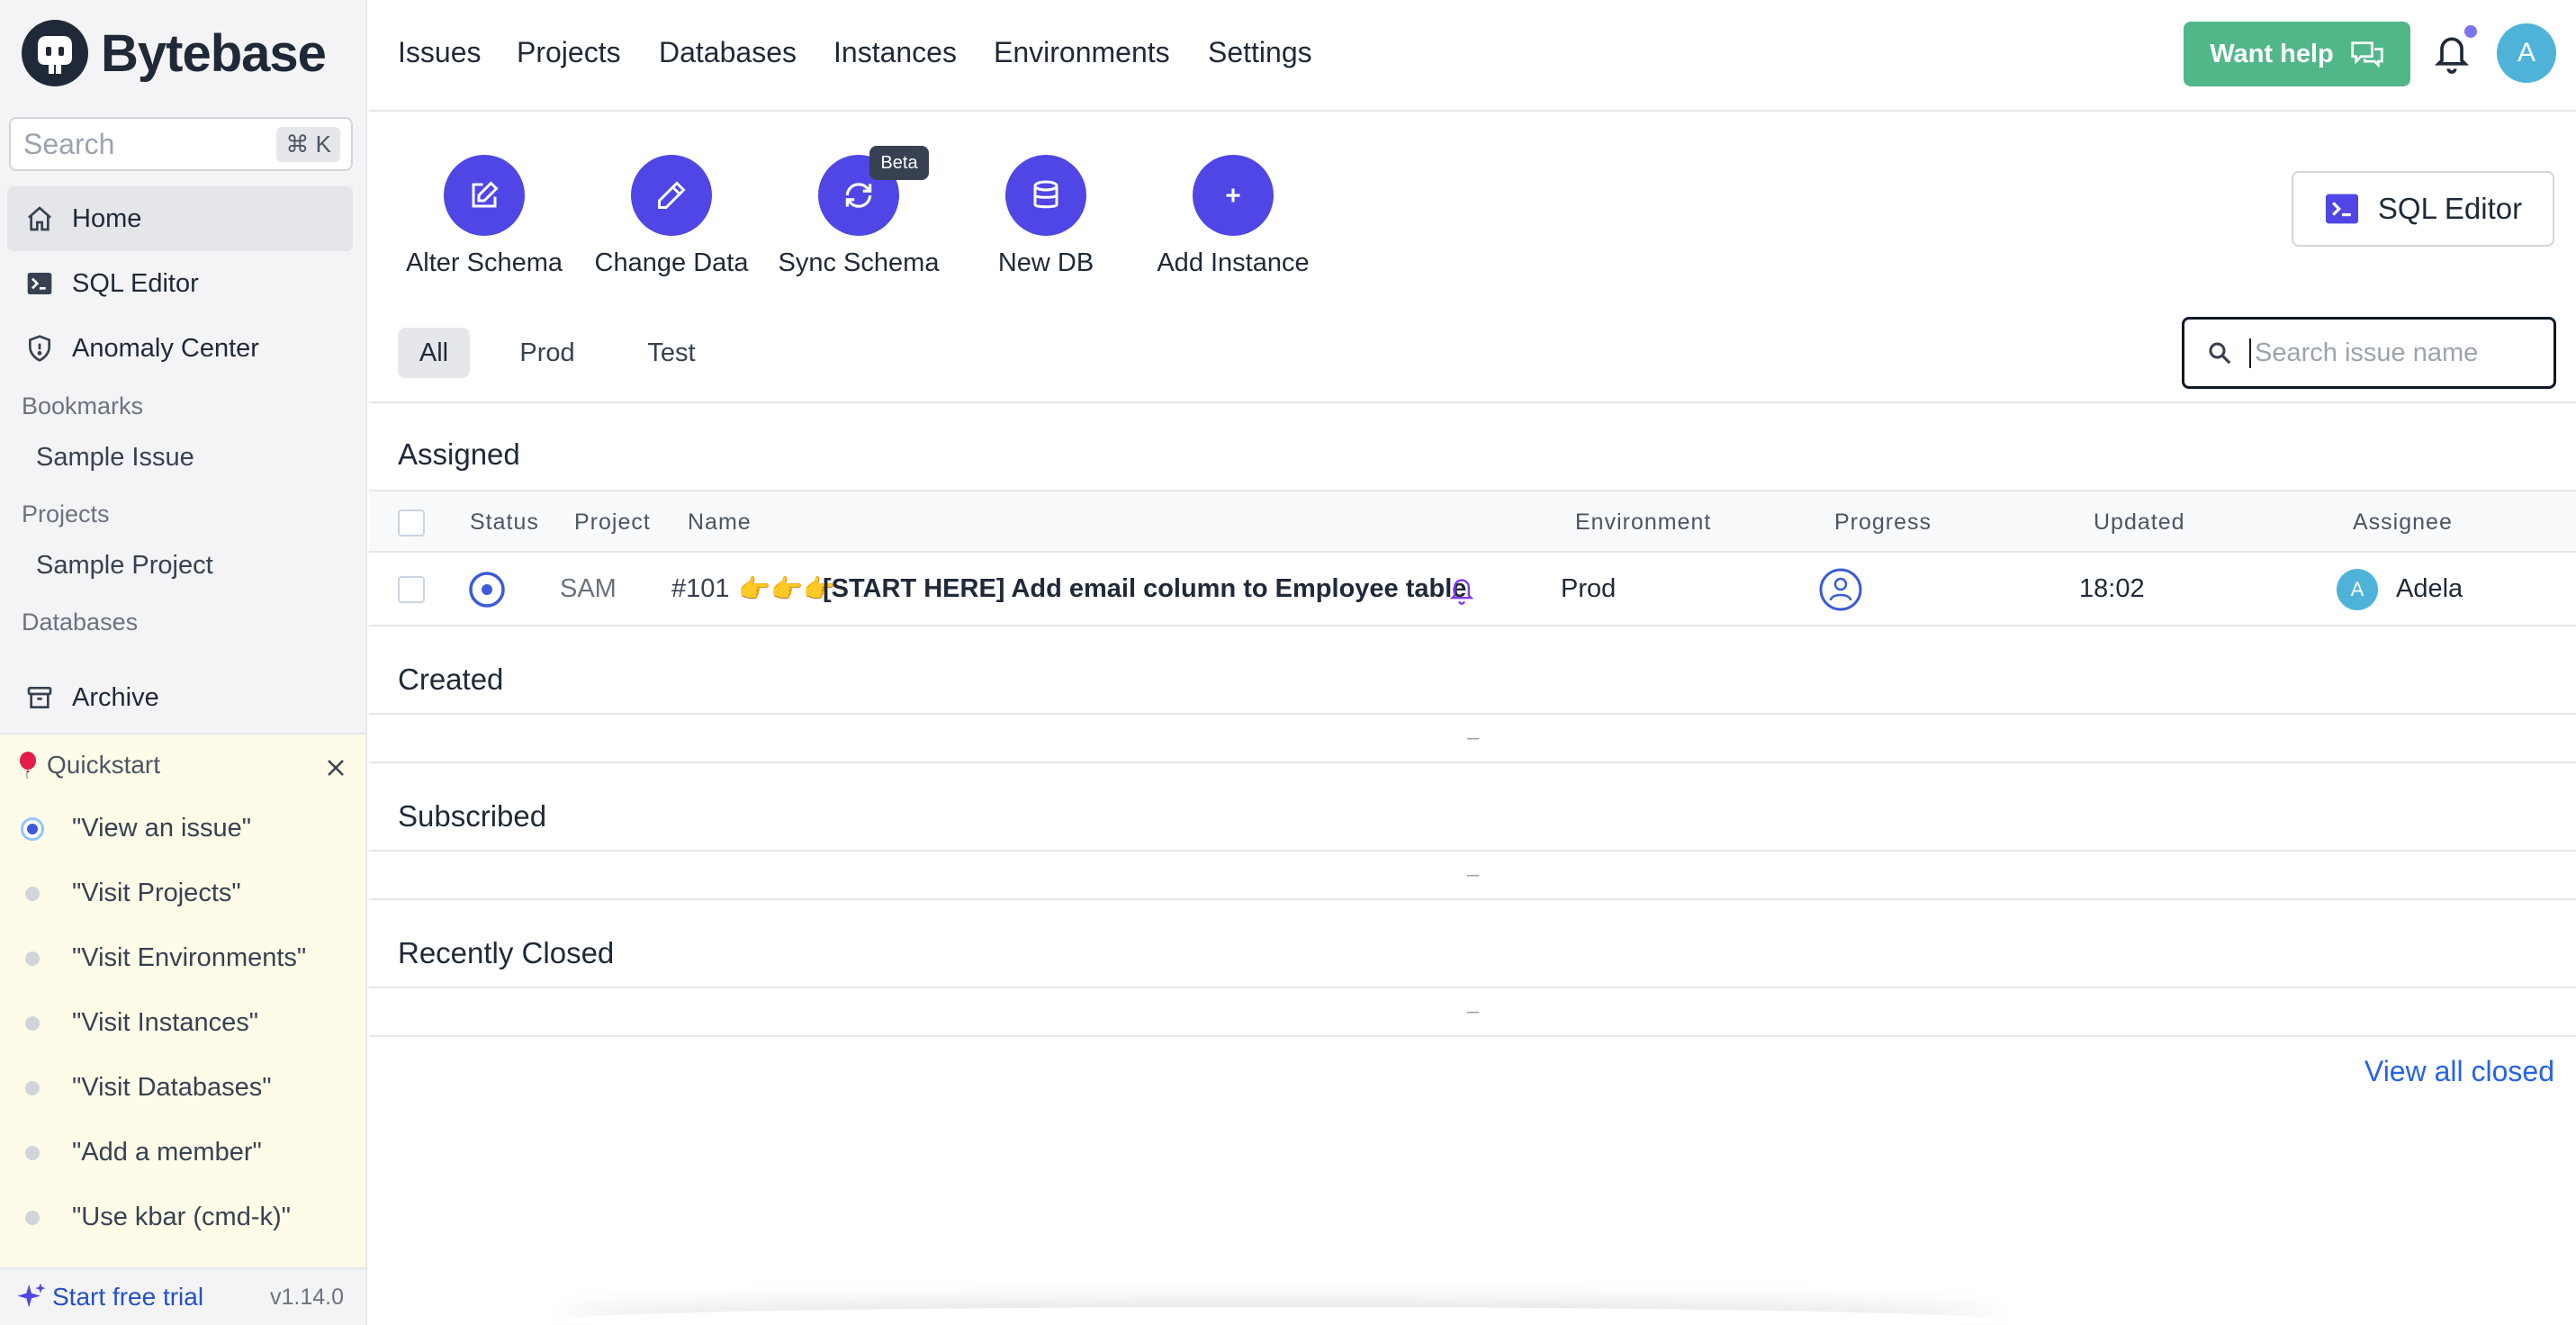 The height and width of the screenshot is (1325, 2576). I want to click on bytebase-logo: Bytebase, so click(173, 53).